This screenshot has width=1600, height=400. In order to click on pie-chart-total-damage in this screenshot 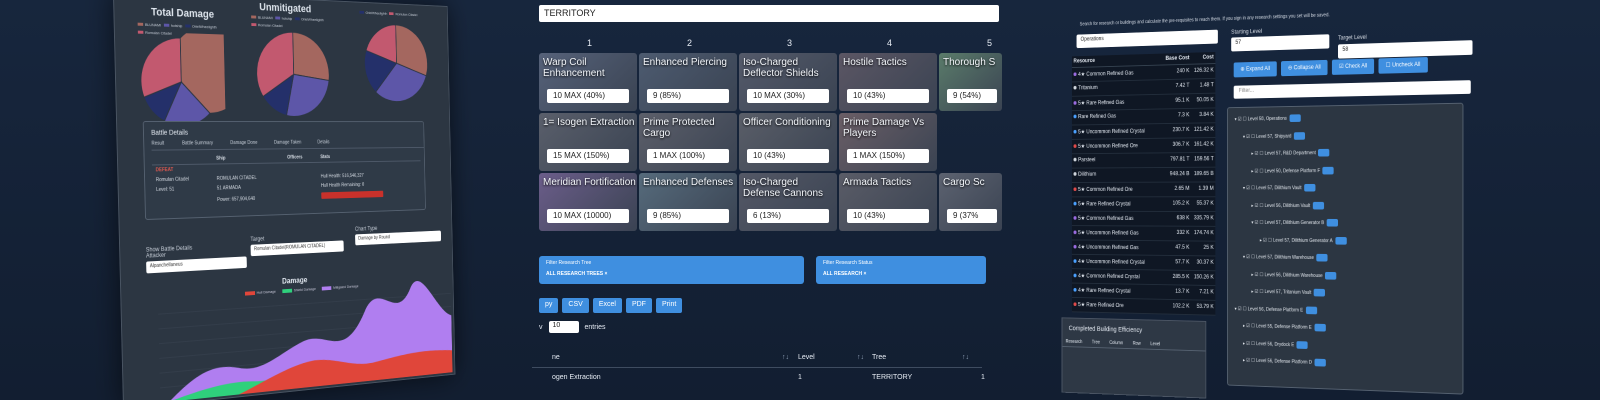, I will do `click(180, 81)`.